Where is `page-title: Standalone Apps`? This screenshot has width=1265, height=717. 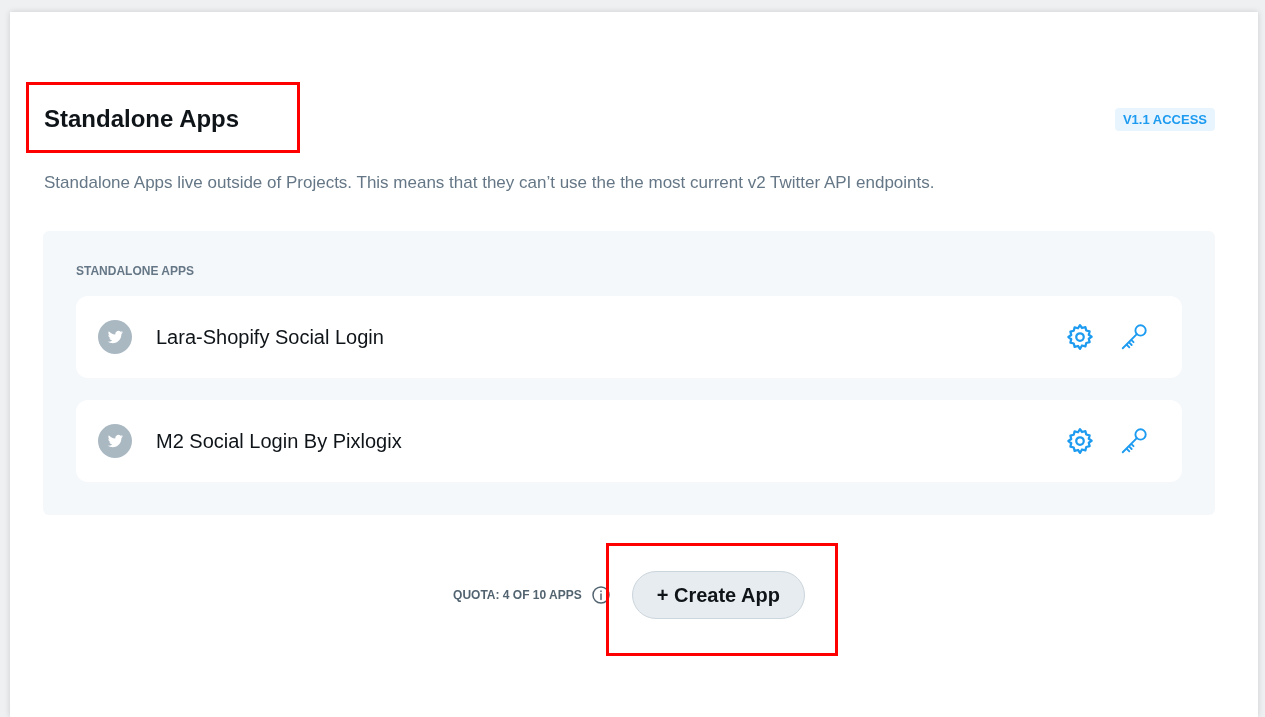
page-title: Standalone Apps is located at coordinates (142, 119).